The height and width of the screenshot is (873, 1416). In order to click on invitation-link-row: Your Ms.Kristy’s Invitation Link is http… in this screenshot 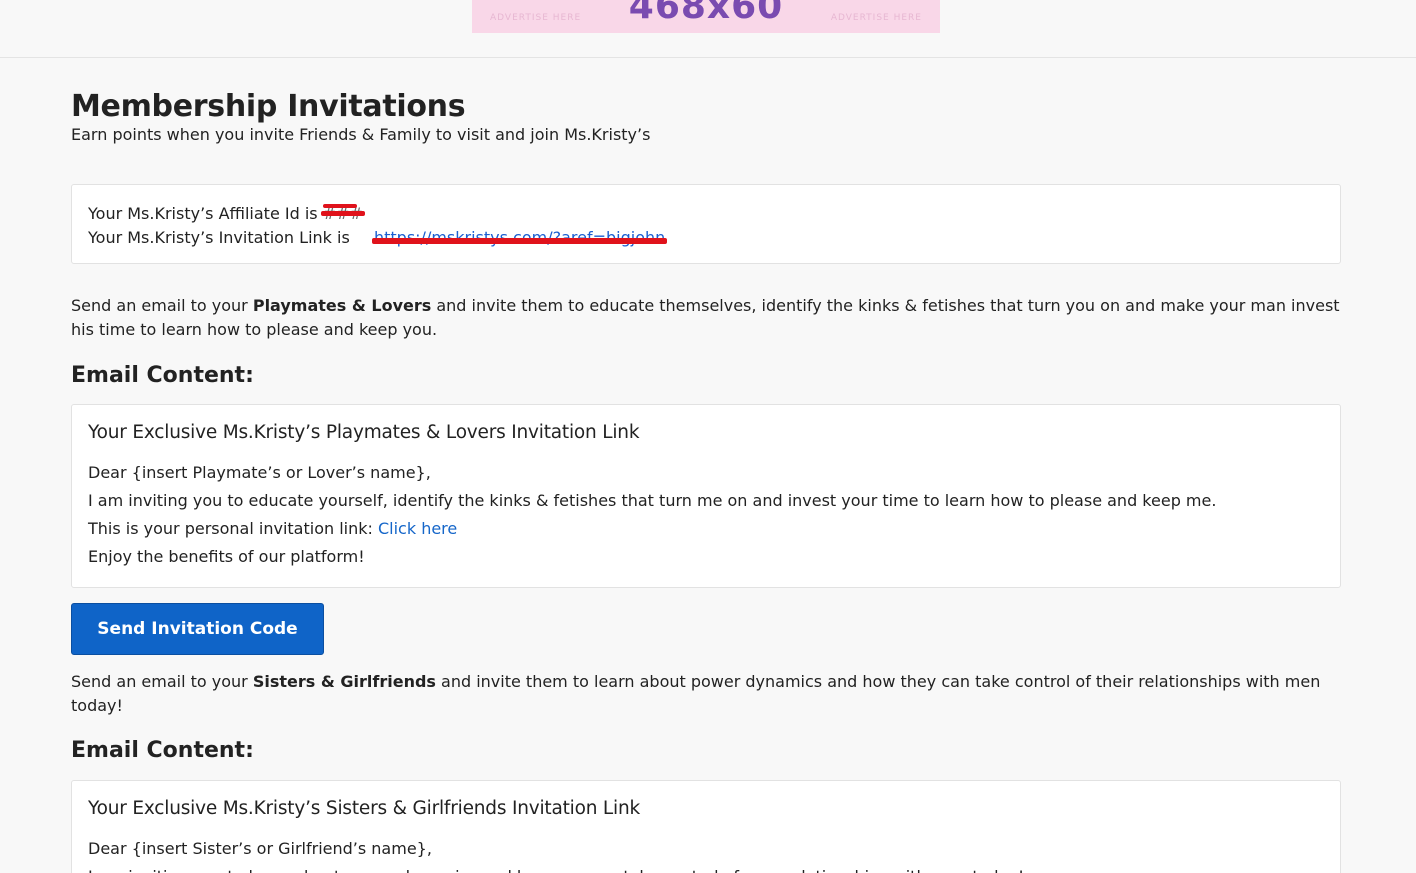, I will do `click(706, 238)`.